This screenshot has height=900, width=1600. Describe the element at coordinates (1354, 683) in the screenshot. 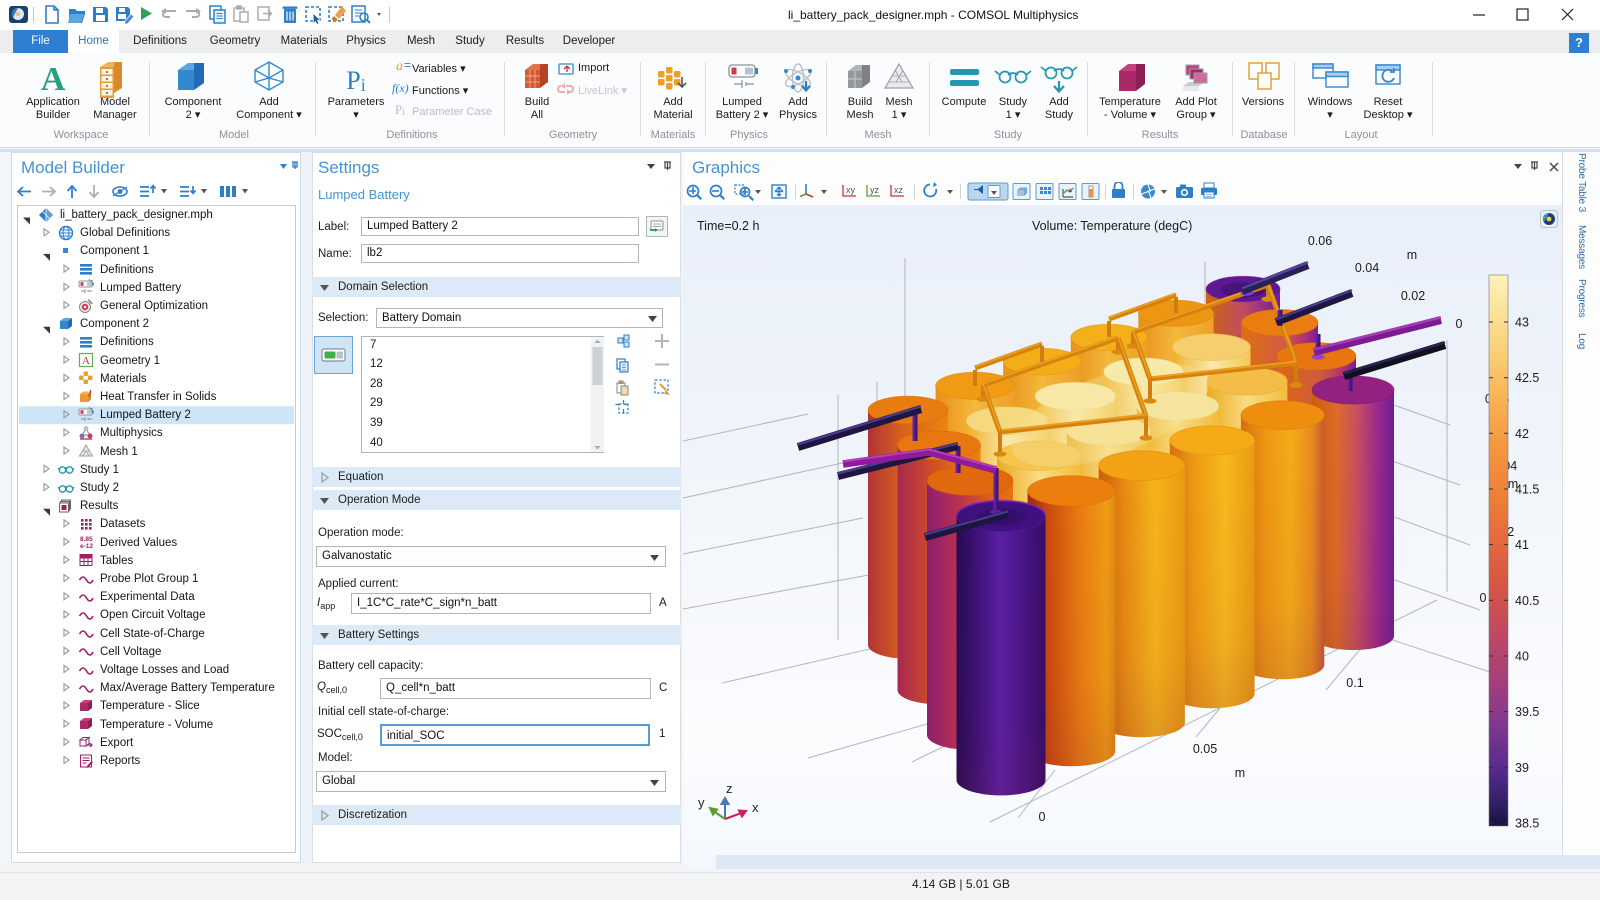

I see `svg-text: 0.1` at that location.